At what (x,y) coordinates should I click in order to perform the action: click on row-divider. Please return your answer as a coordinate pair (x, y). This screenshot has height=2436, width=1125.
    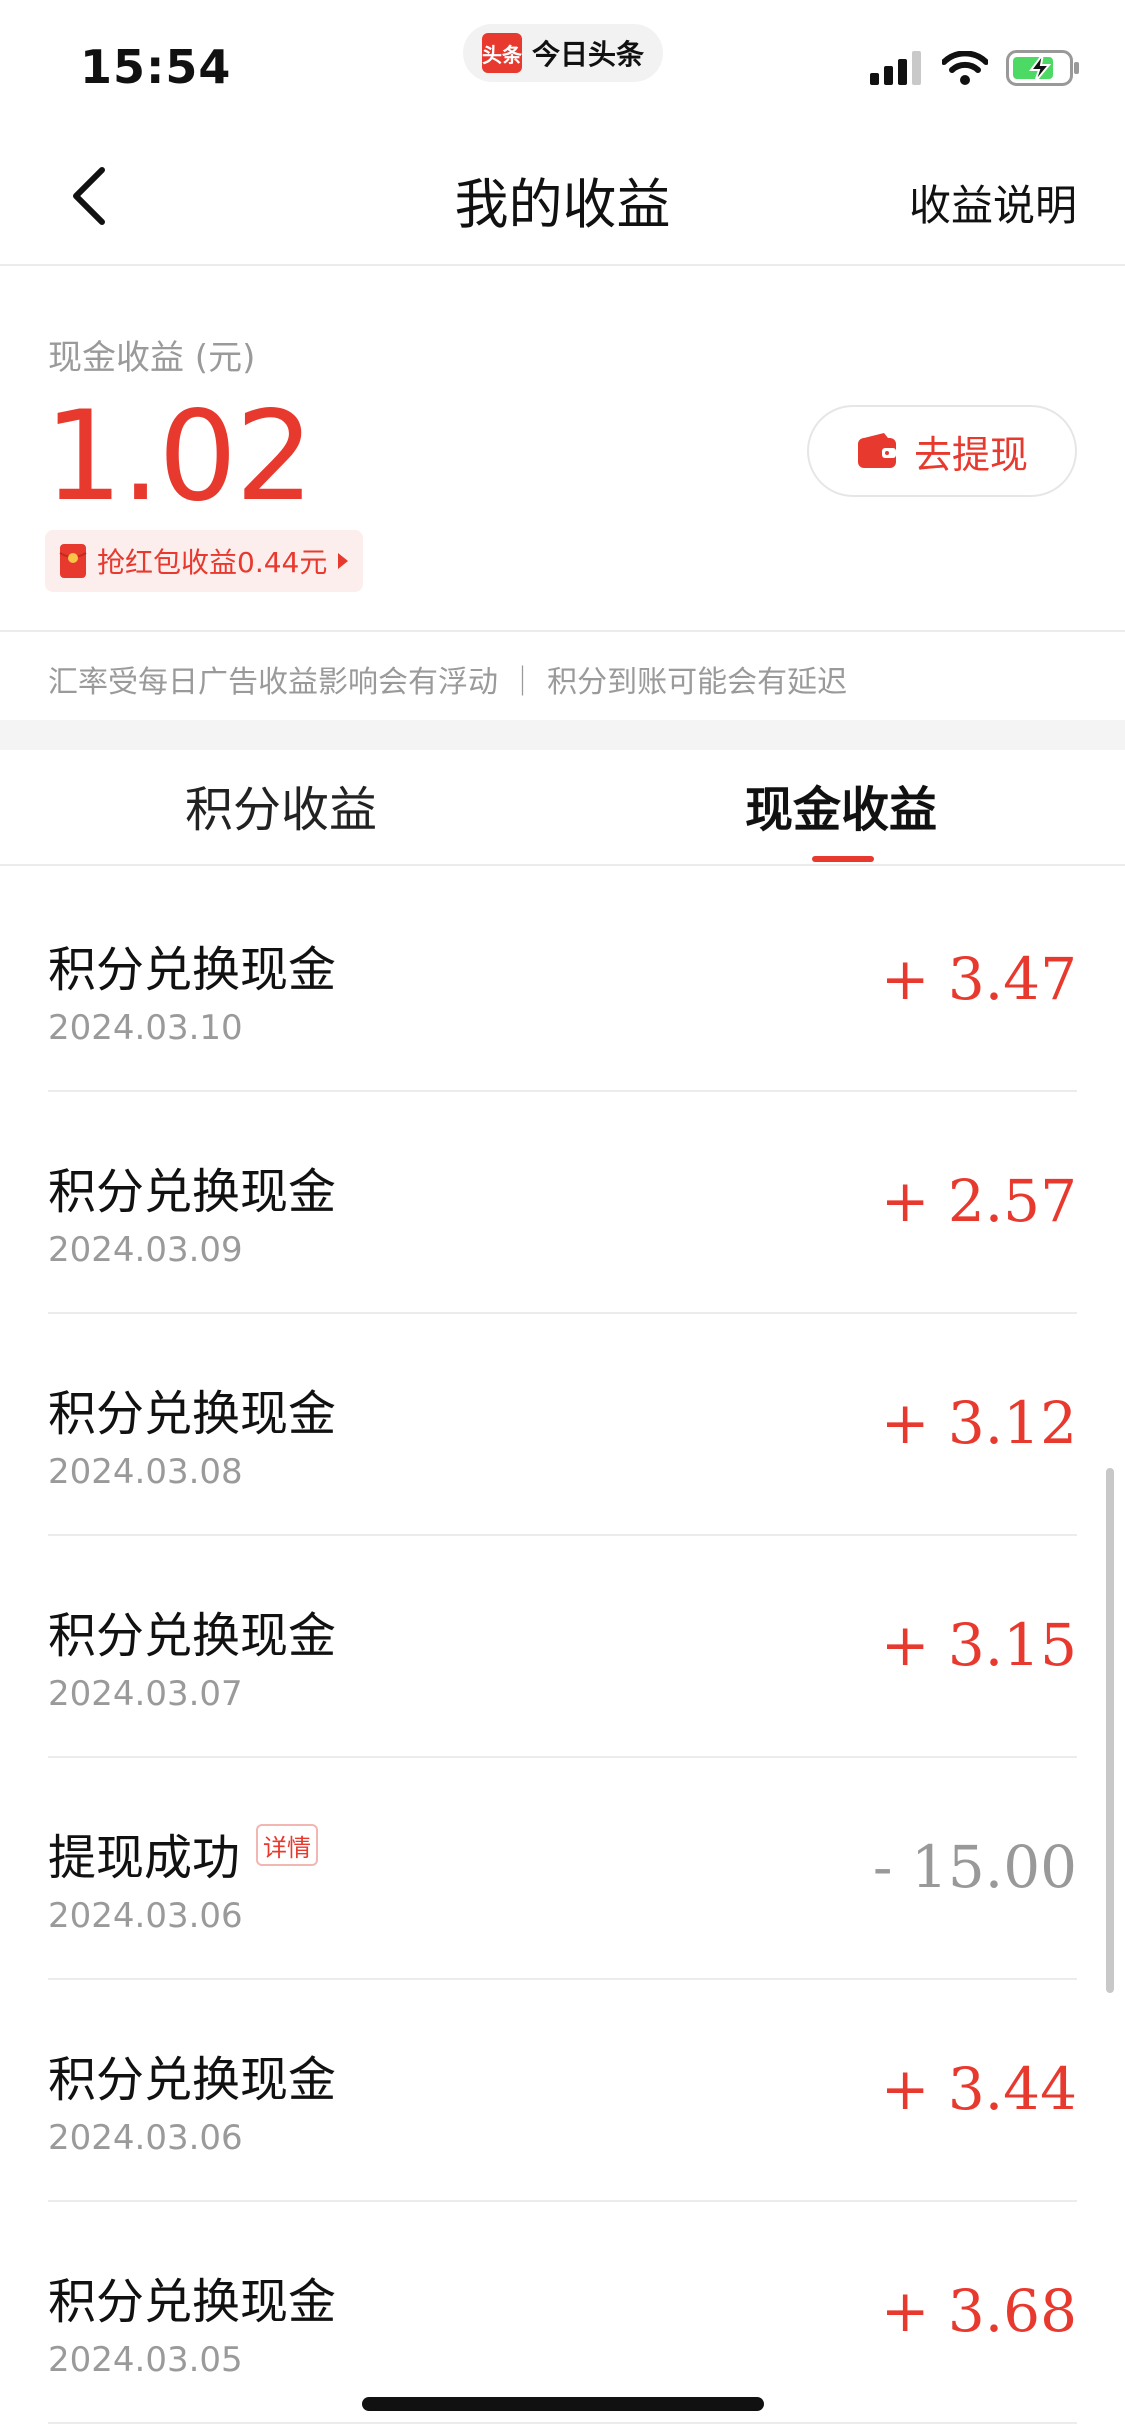
    Looking at the image, I should click on (562, 2423).